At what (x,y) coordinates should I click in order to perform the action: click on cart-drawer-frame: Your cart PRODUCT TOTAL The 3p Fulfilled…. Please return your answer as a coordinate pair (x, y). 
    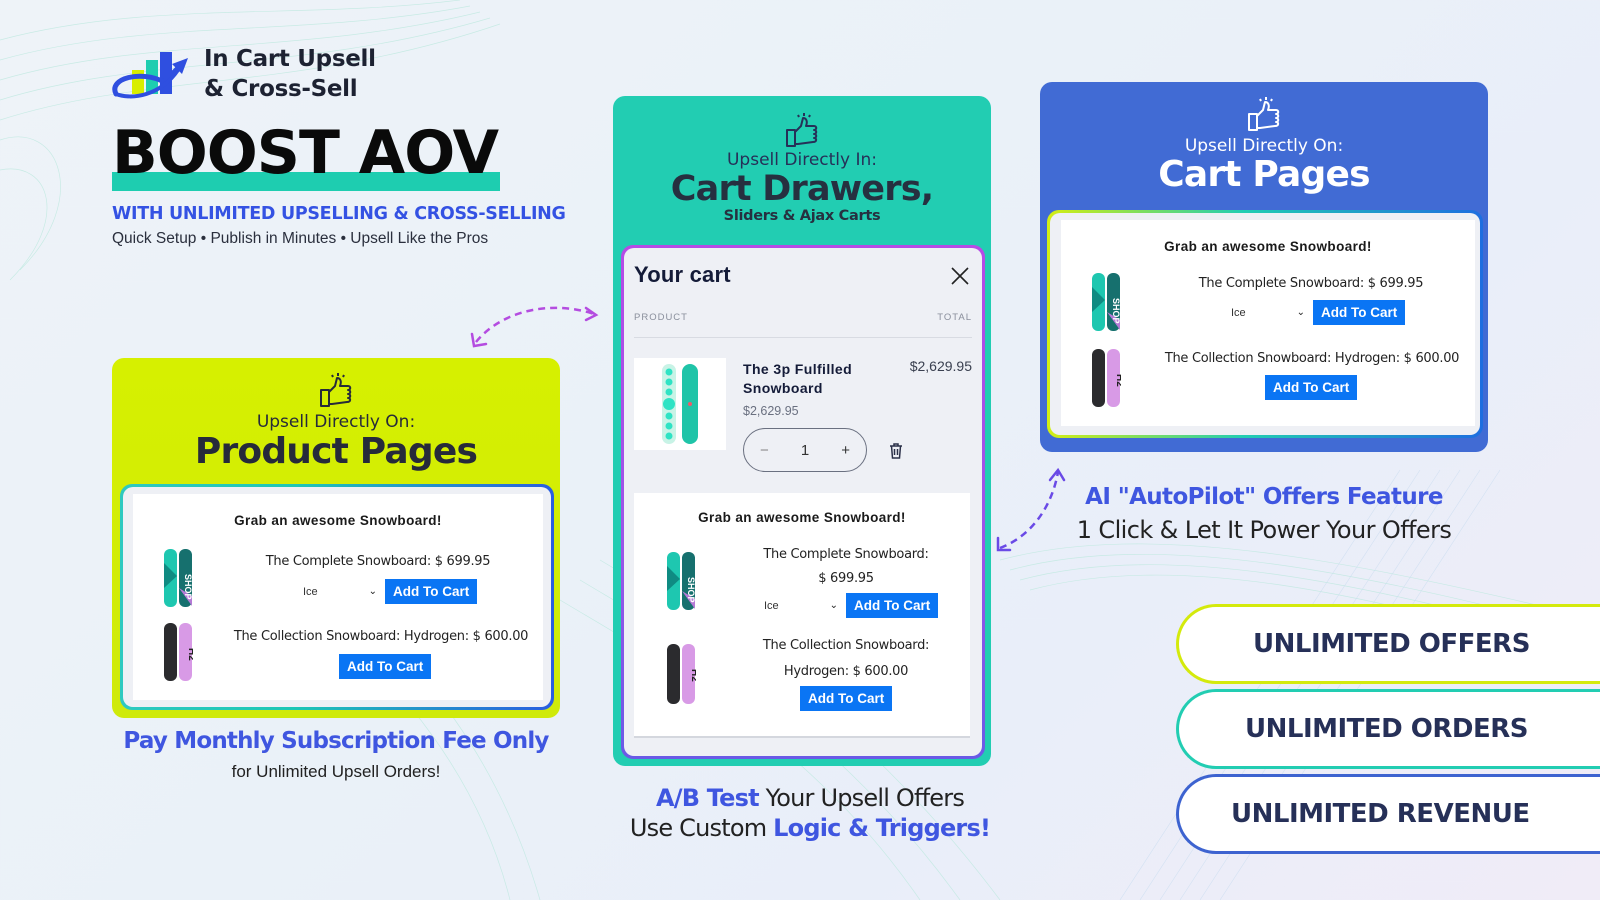
    Looking at the image, I should click on (803, 502).